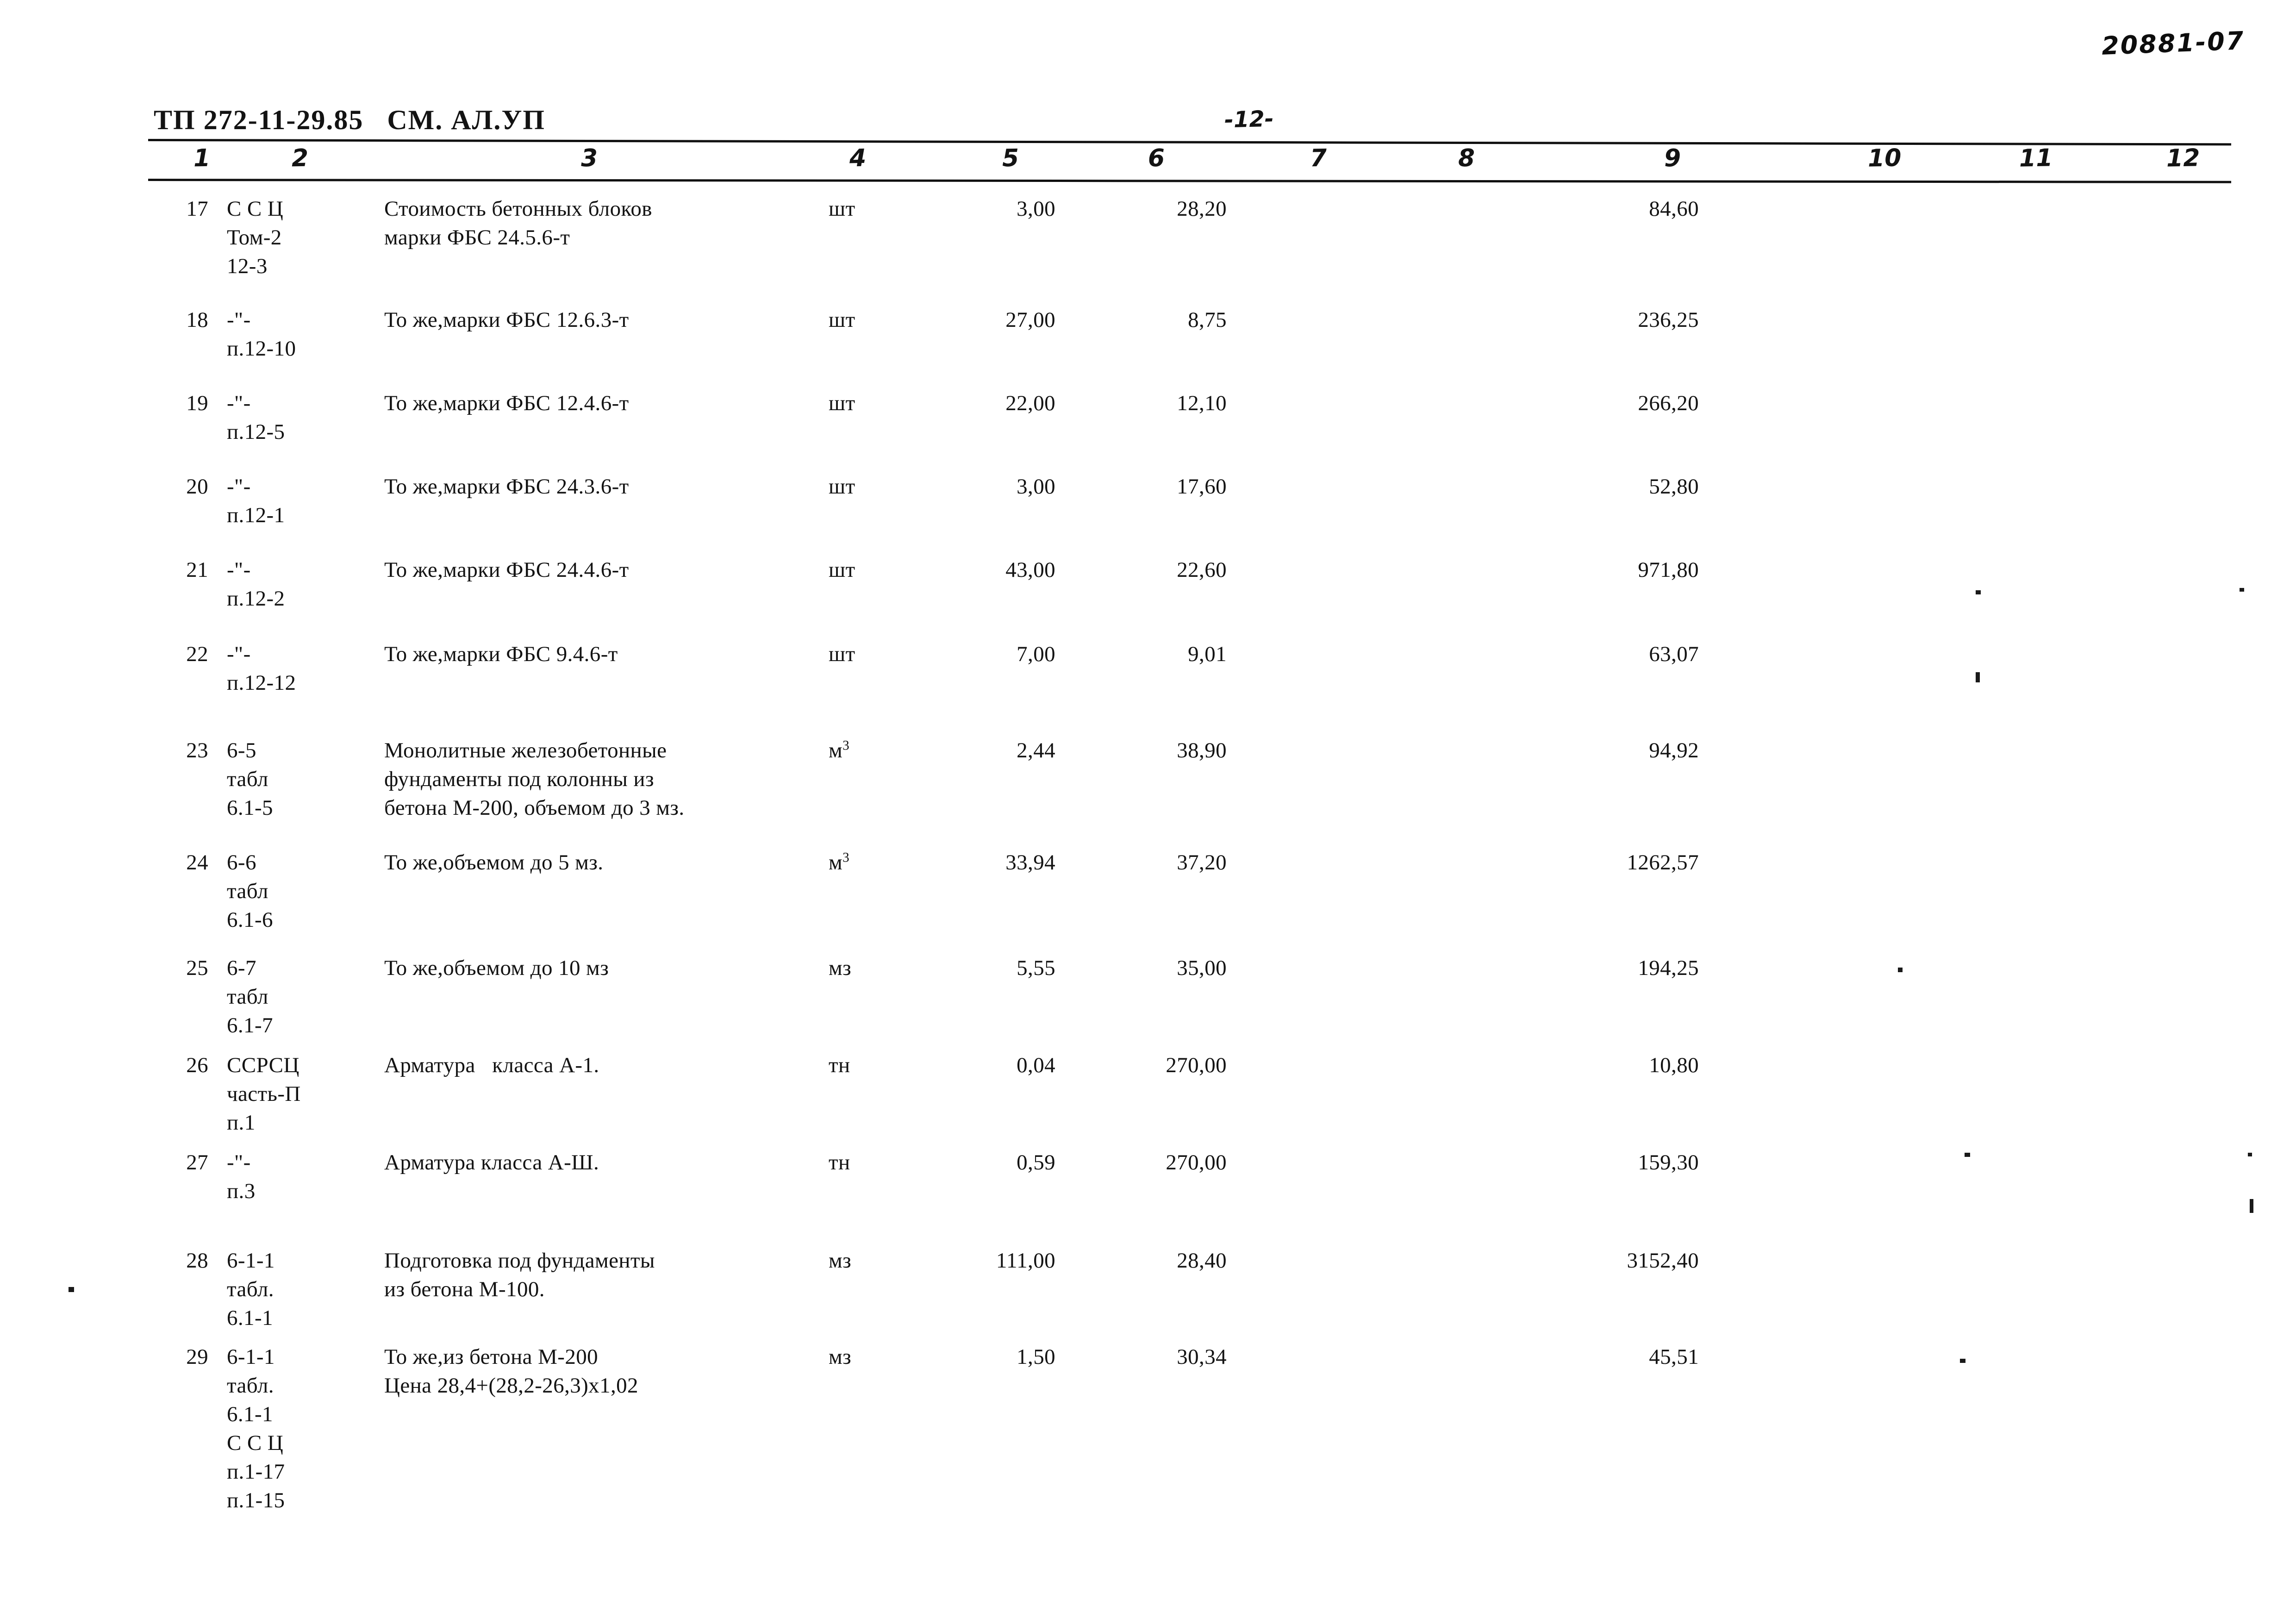  I want to click on cell-quantity: 5,55, so click(1036, 968).